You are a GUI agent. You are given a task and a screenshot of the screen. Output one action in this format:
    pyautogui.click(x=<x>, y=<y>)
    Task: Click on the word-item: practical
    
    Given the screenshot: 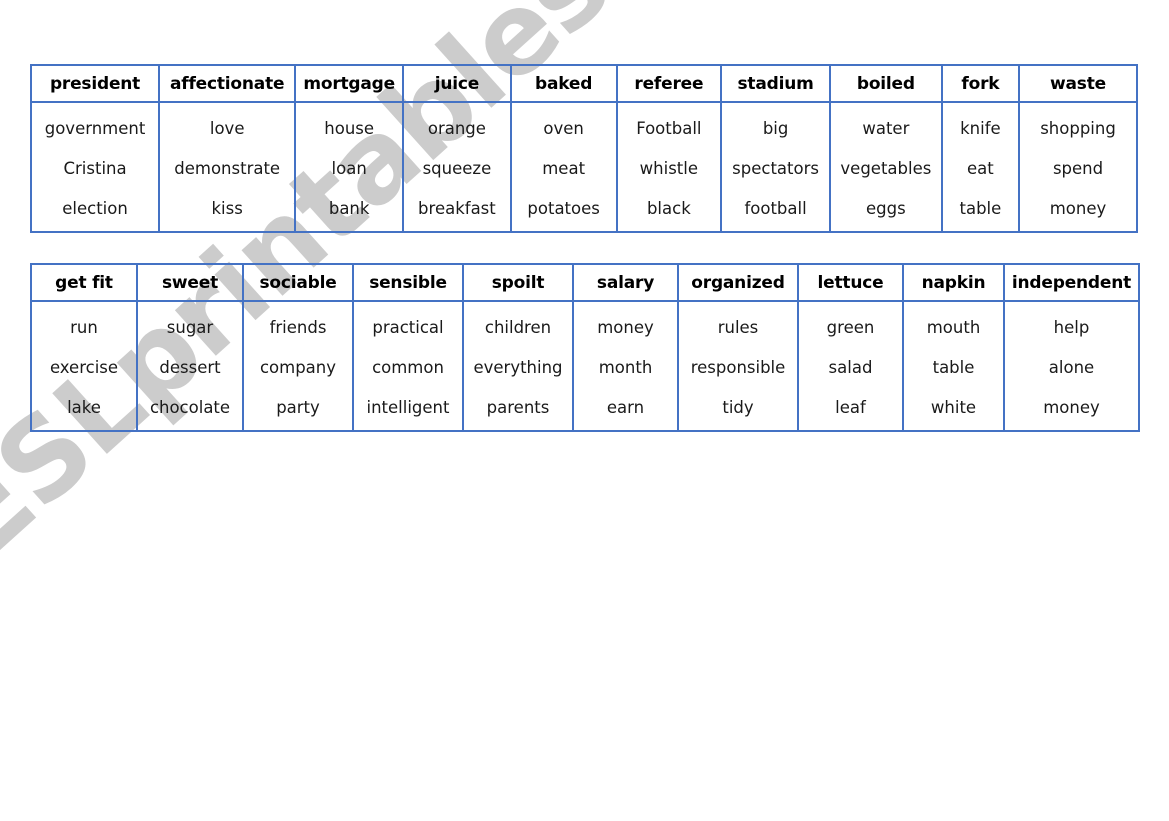 What is the action you would take?
    pyautogui.click(x=408, y=327)
    